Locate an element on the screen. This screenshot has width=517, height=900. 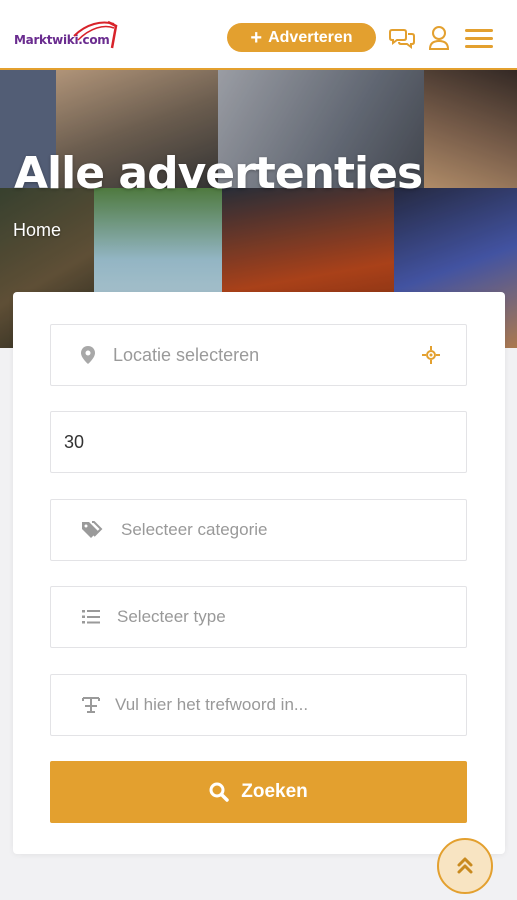
category-select: Selecteer categorie is located at coordinates (258, 530).